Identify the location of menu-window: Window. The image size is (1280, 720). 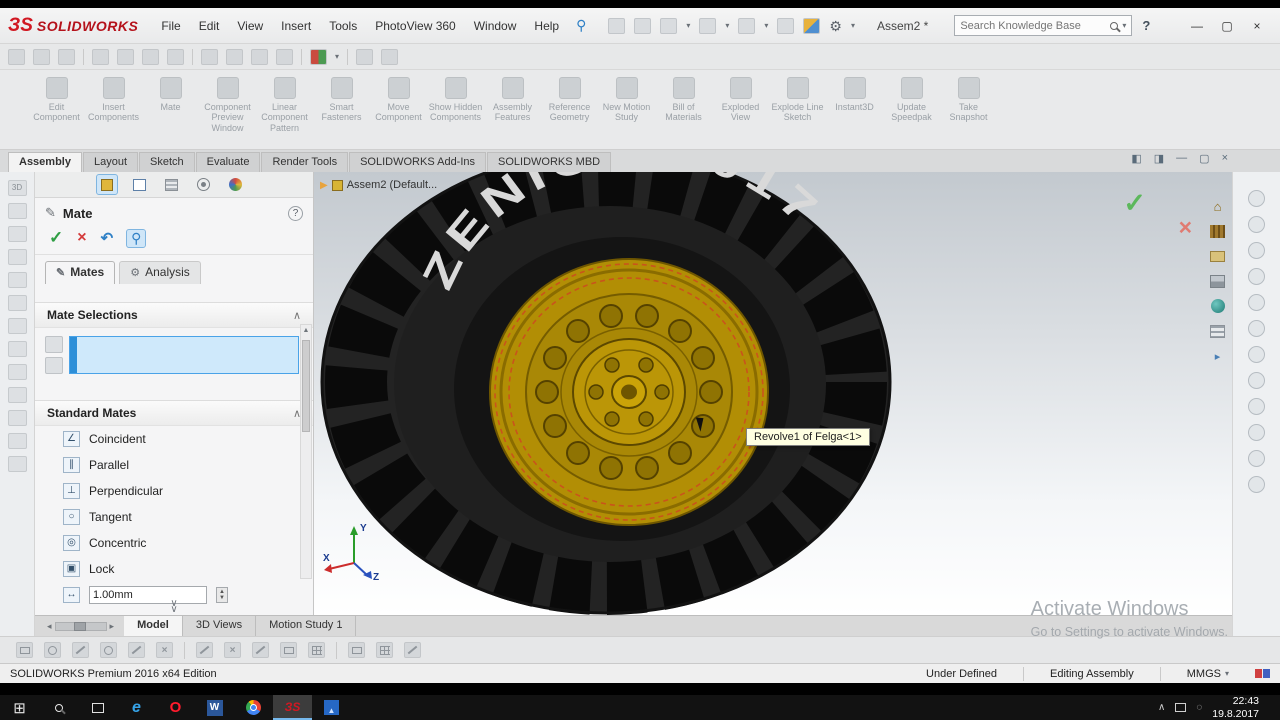
(495, 26).